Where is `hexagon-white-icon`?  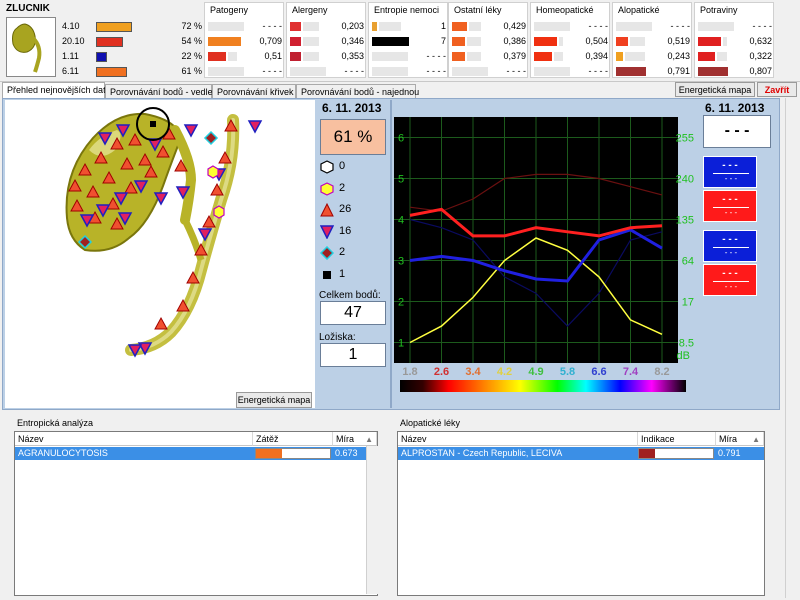 hexagon-white-icon is located at coordinates (327, 167).